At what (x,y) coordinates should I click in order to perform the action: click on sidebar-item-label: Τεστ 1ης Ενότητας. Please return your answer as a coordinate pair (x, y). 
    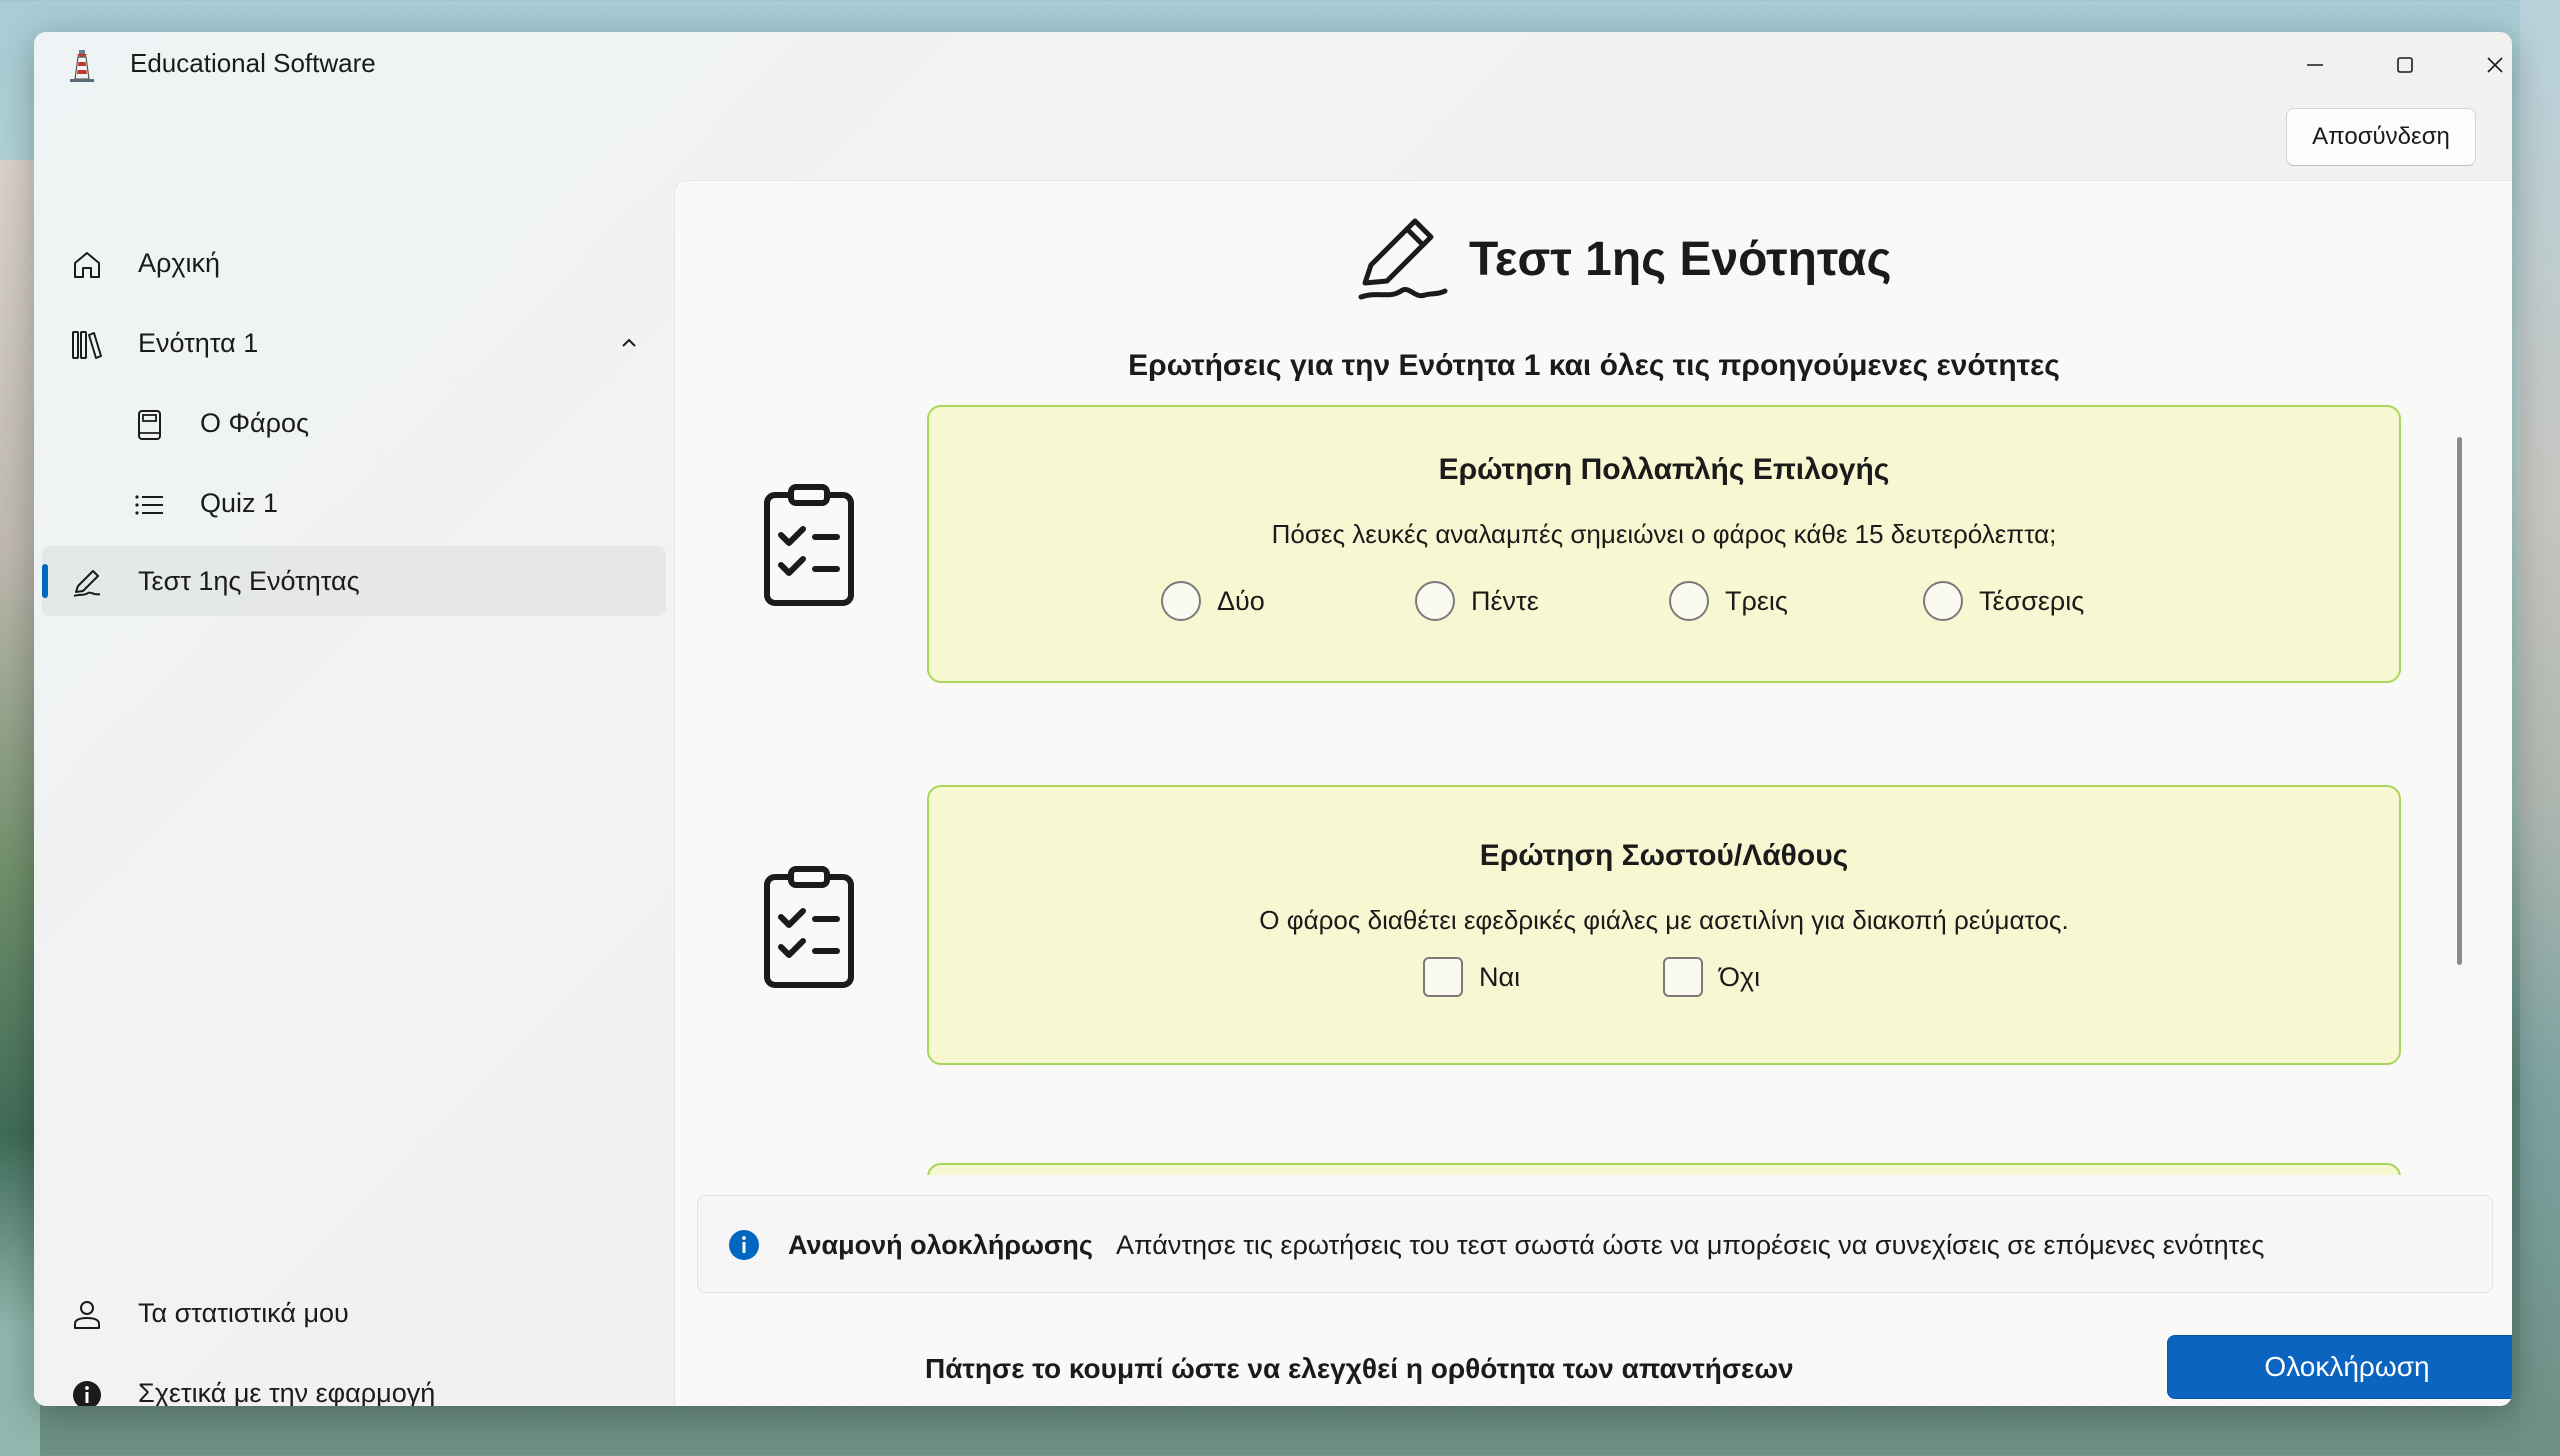
    Looking at the image, I should click on (249, 580).